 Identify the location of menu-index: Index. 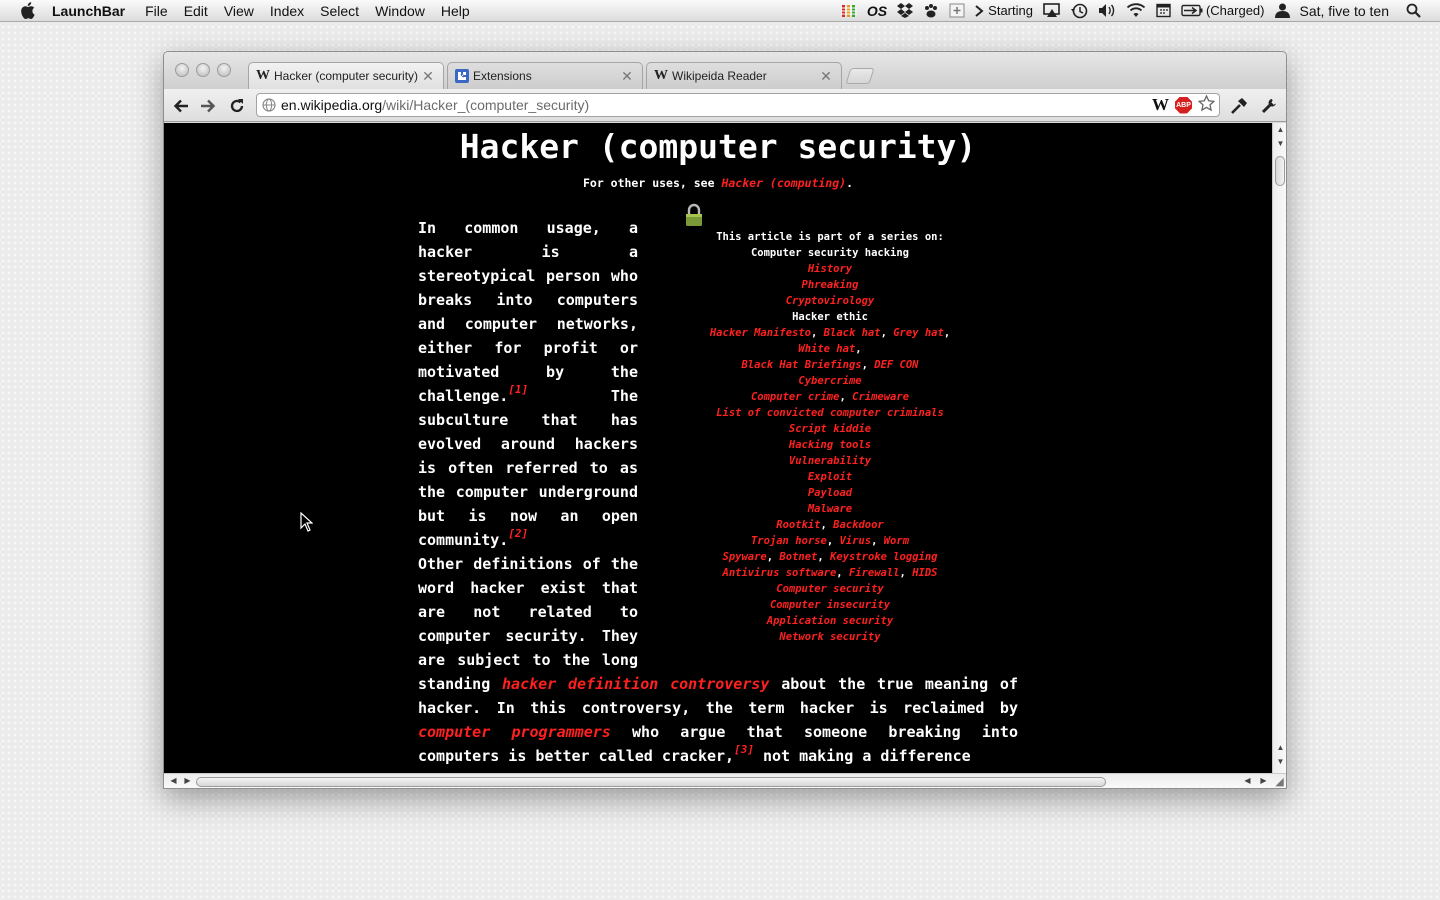
(287, 11).